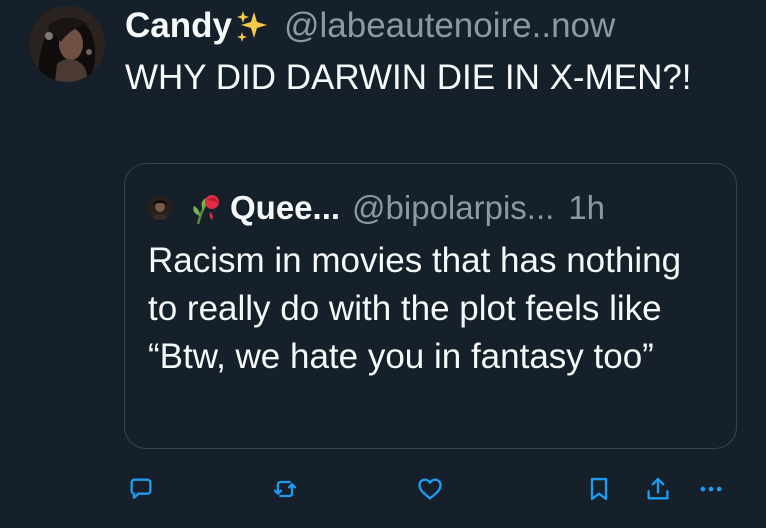 This screenshot has height=528, width=766. I want to click on reply-icon, so click(141, 489).